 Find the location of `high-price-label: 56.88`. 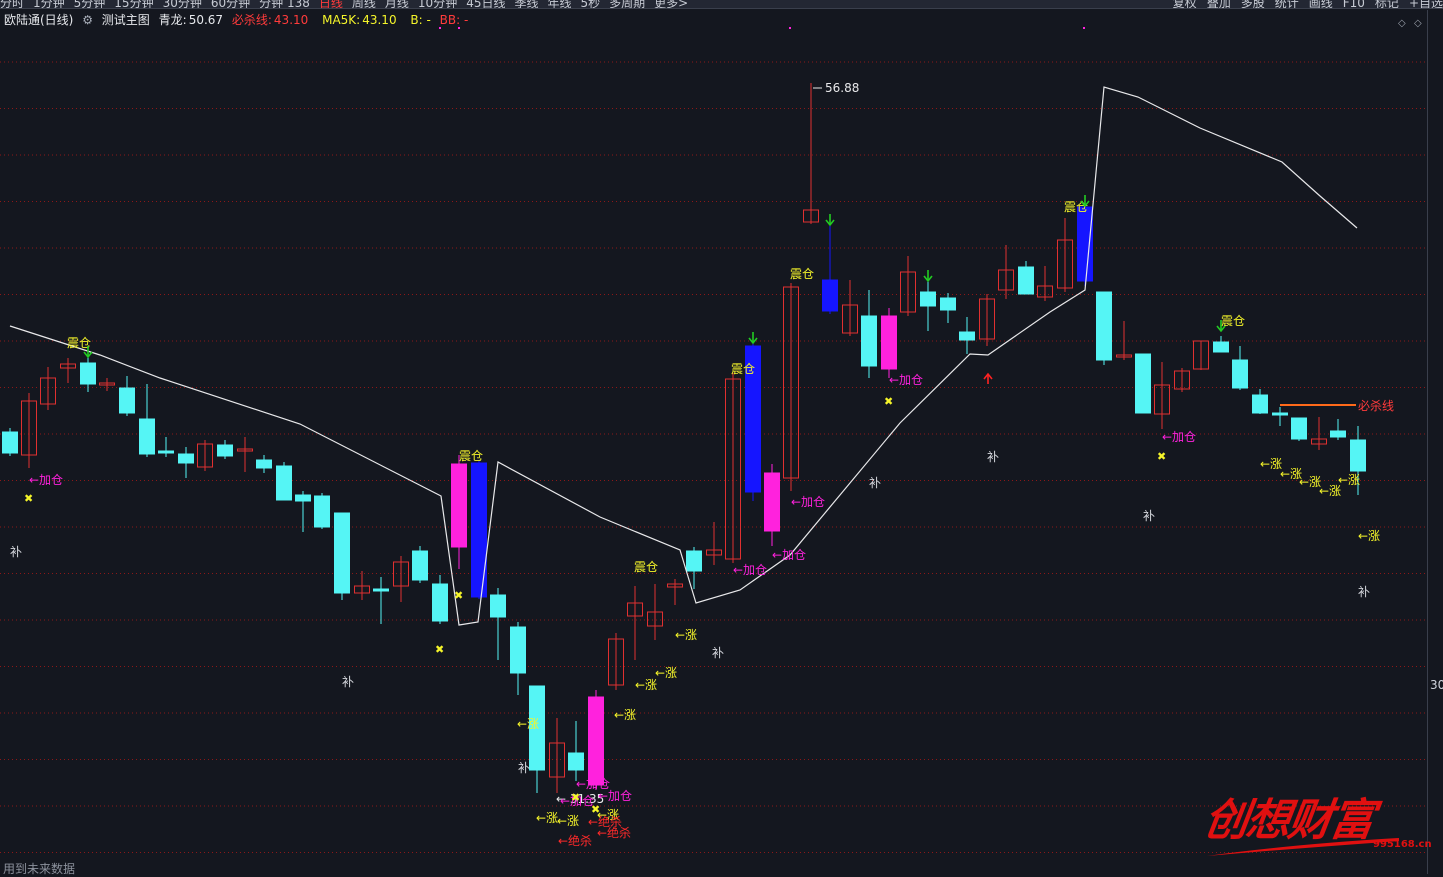

high-price-label: 56.88 is located at coordinates (842, 88).